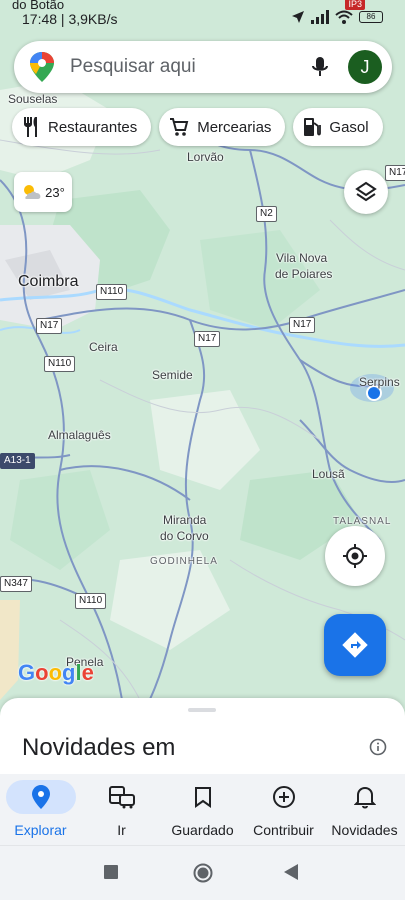 The image size is (405, 900). I want to click on map-label-talasnal: TALASNAL, so click(362, 521).